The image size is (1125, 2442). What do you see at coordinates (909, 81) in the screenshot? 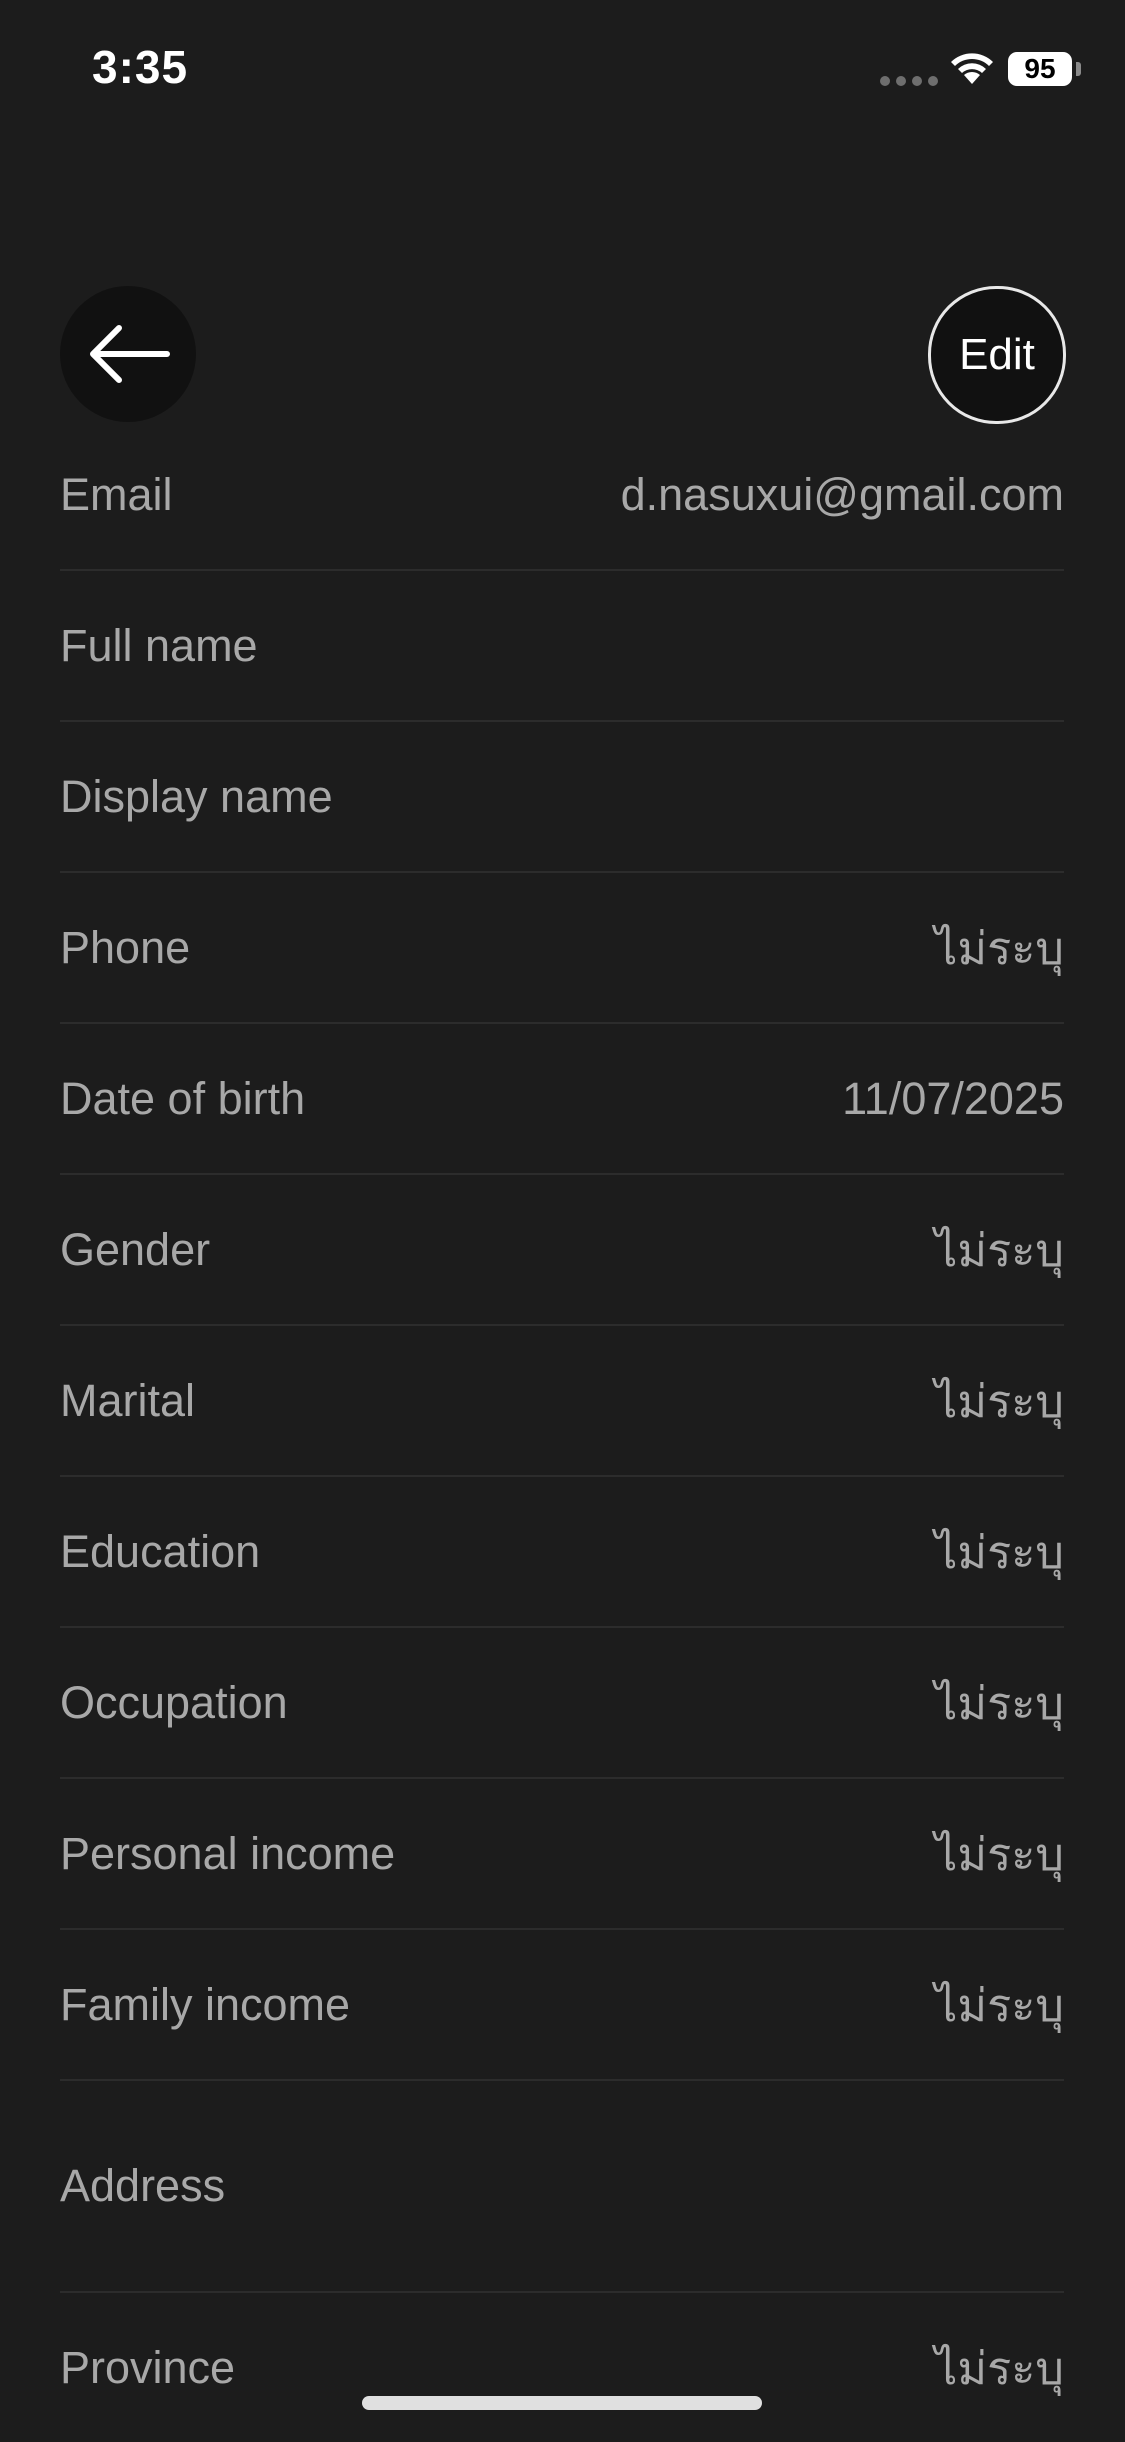
I see `cellular-signal-icon` at bounding box center [909, 81].